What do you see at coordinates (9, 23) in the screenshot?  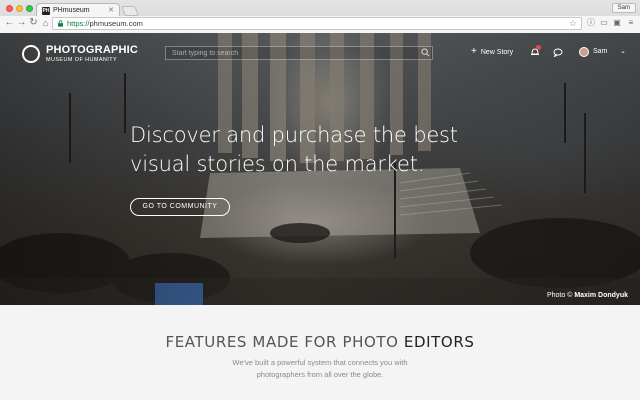 I see `back-arrow-icon: ←` at bounding box center [9, 23].